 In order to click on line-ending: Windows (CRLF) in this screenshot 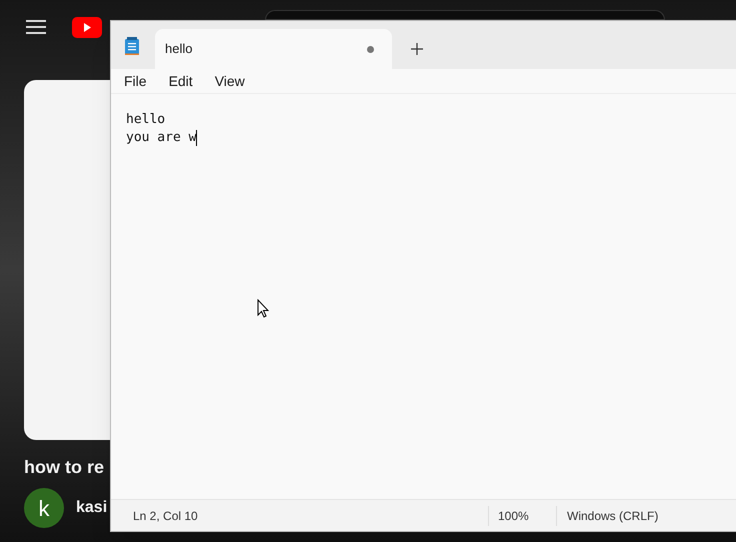, I will do `click(612, 515)`.